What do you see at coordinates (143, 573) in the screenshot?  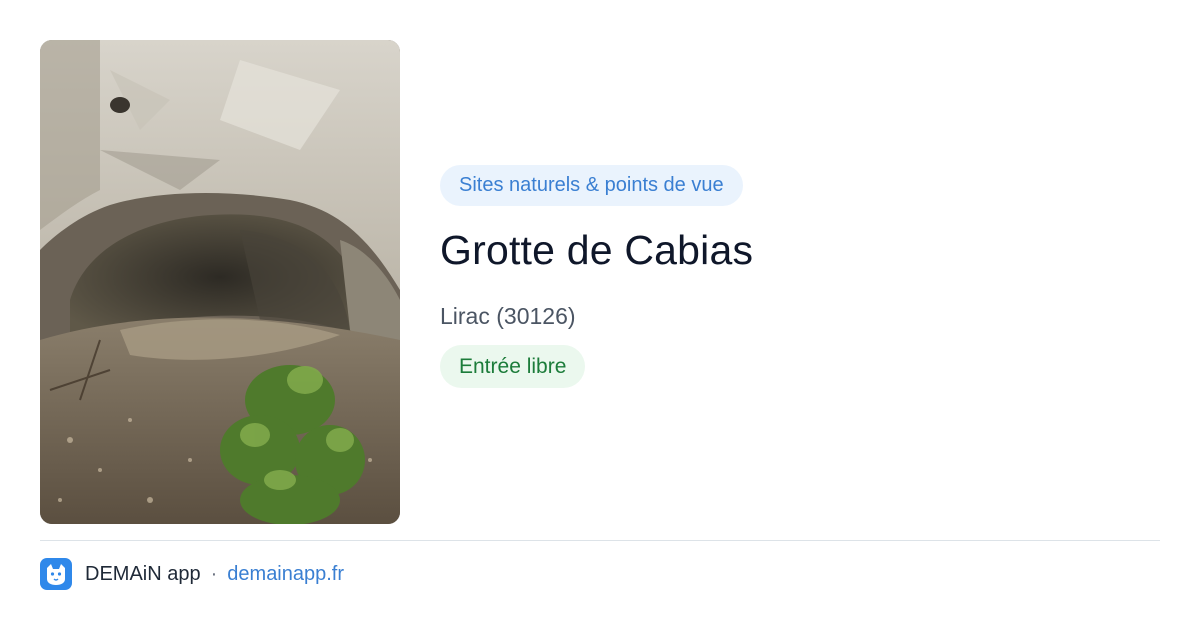 I see `app-name: DEMAiN app` at bounding box center [143, 573].